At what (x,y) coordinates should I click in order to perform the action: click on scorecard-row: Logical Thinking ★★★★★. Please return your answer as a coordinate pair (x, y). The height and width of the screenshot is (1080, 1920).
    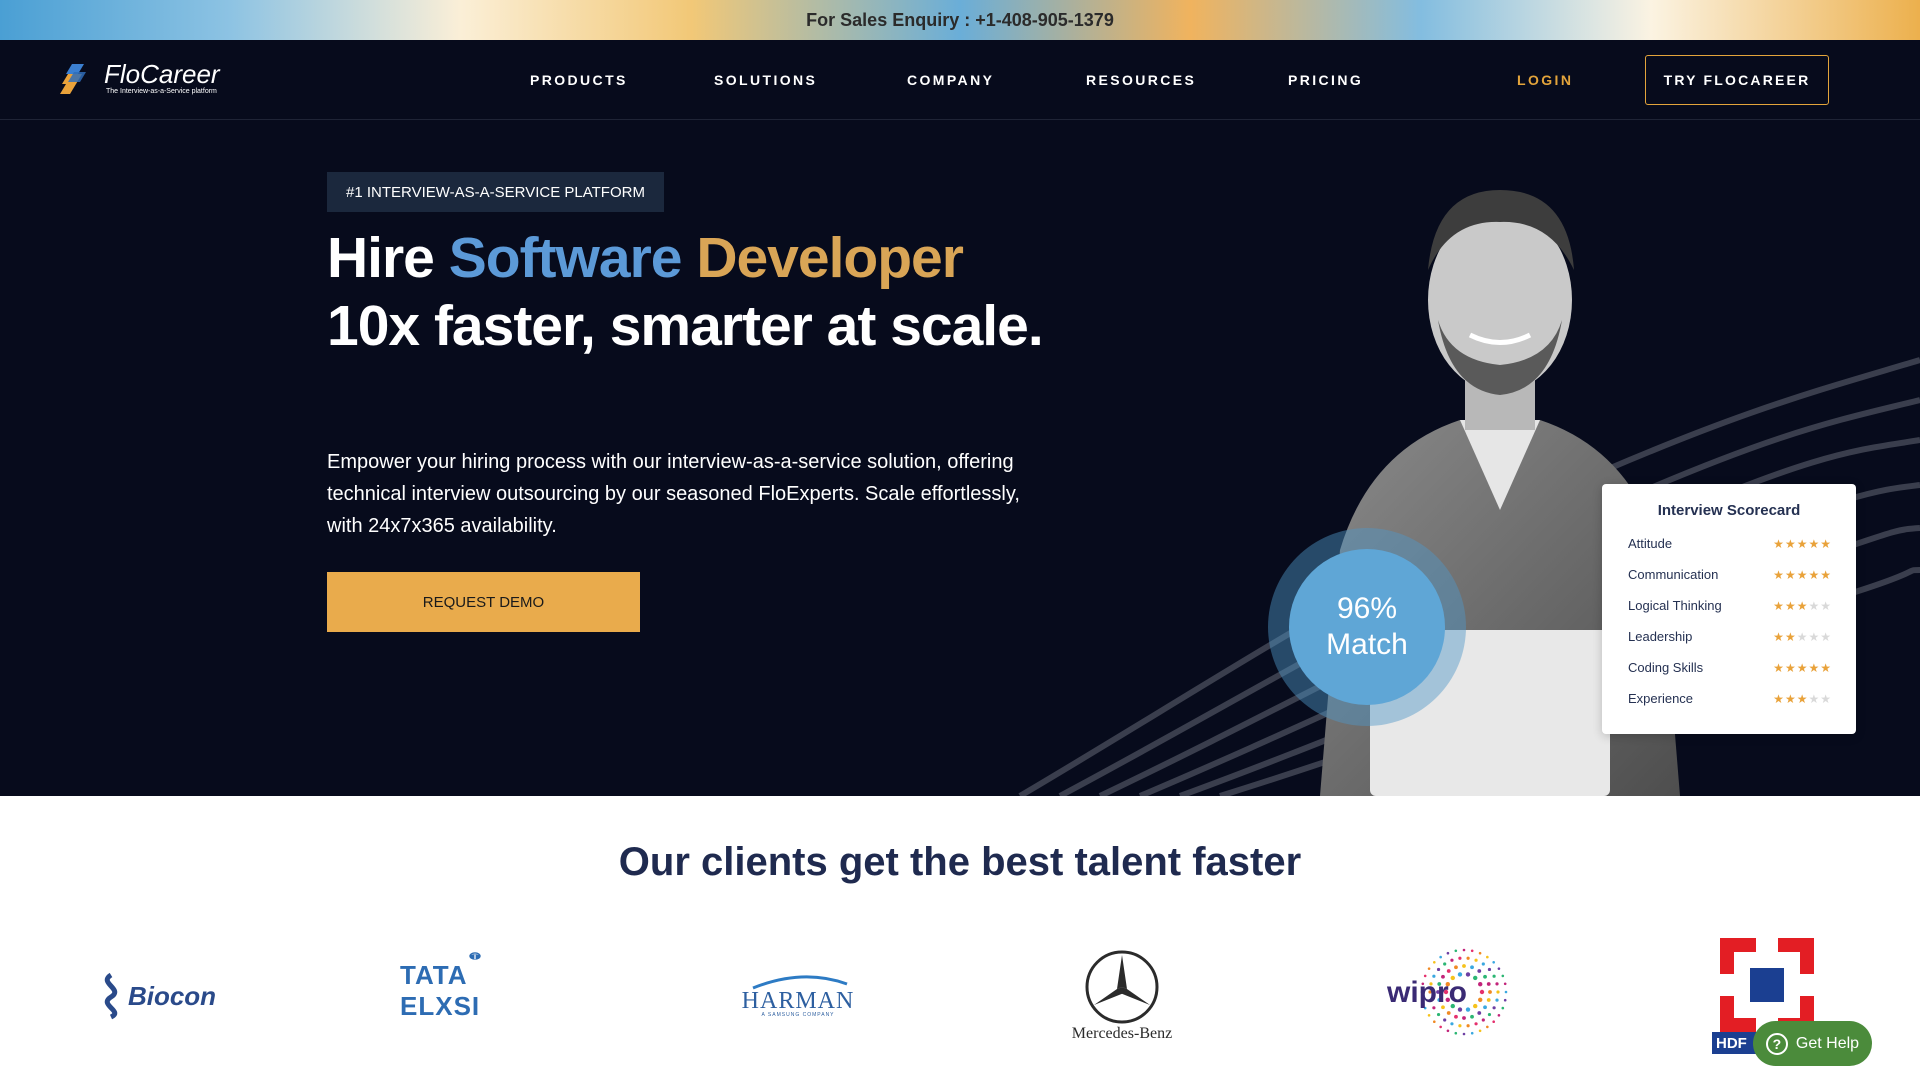
    Looking at the image, I should click on (1730, 605).